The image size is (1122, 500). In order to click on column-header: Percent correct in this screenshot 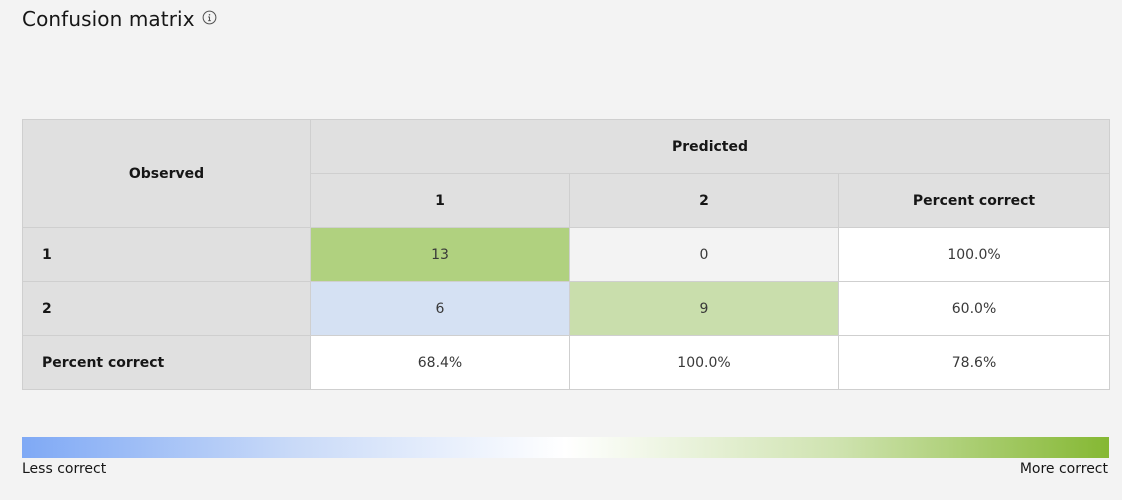, I will do `click(974, 200)`.